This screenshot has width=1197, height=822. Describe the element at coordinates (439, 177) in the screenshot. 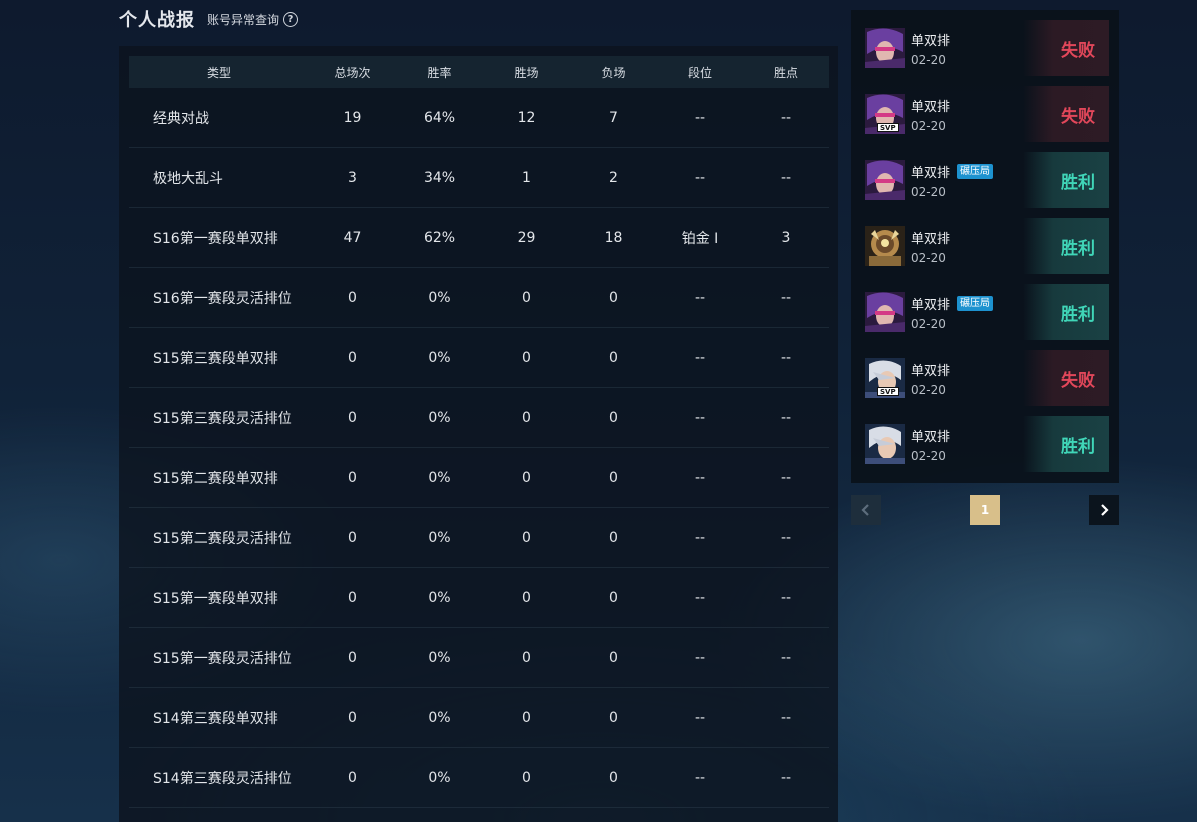

I see `row-rate-cell: 34%` at that location.